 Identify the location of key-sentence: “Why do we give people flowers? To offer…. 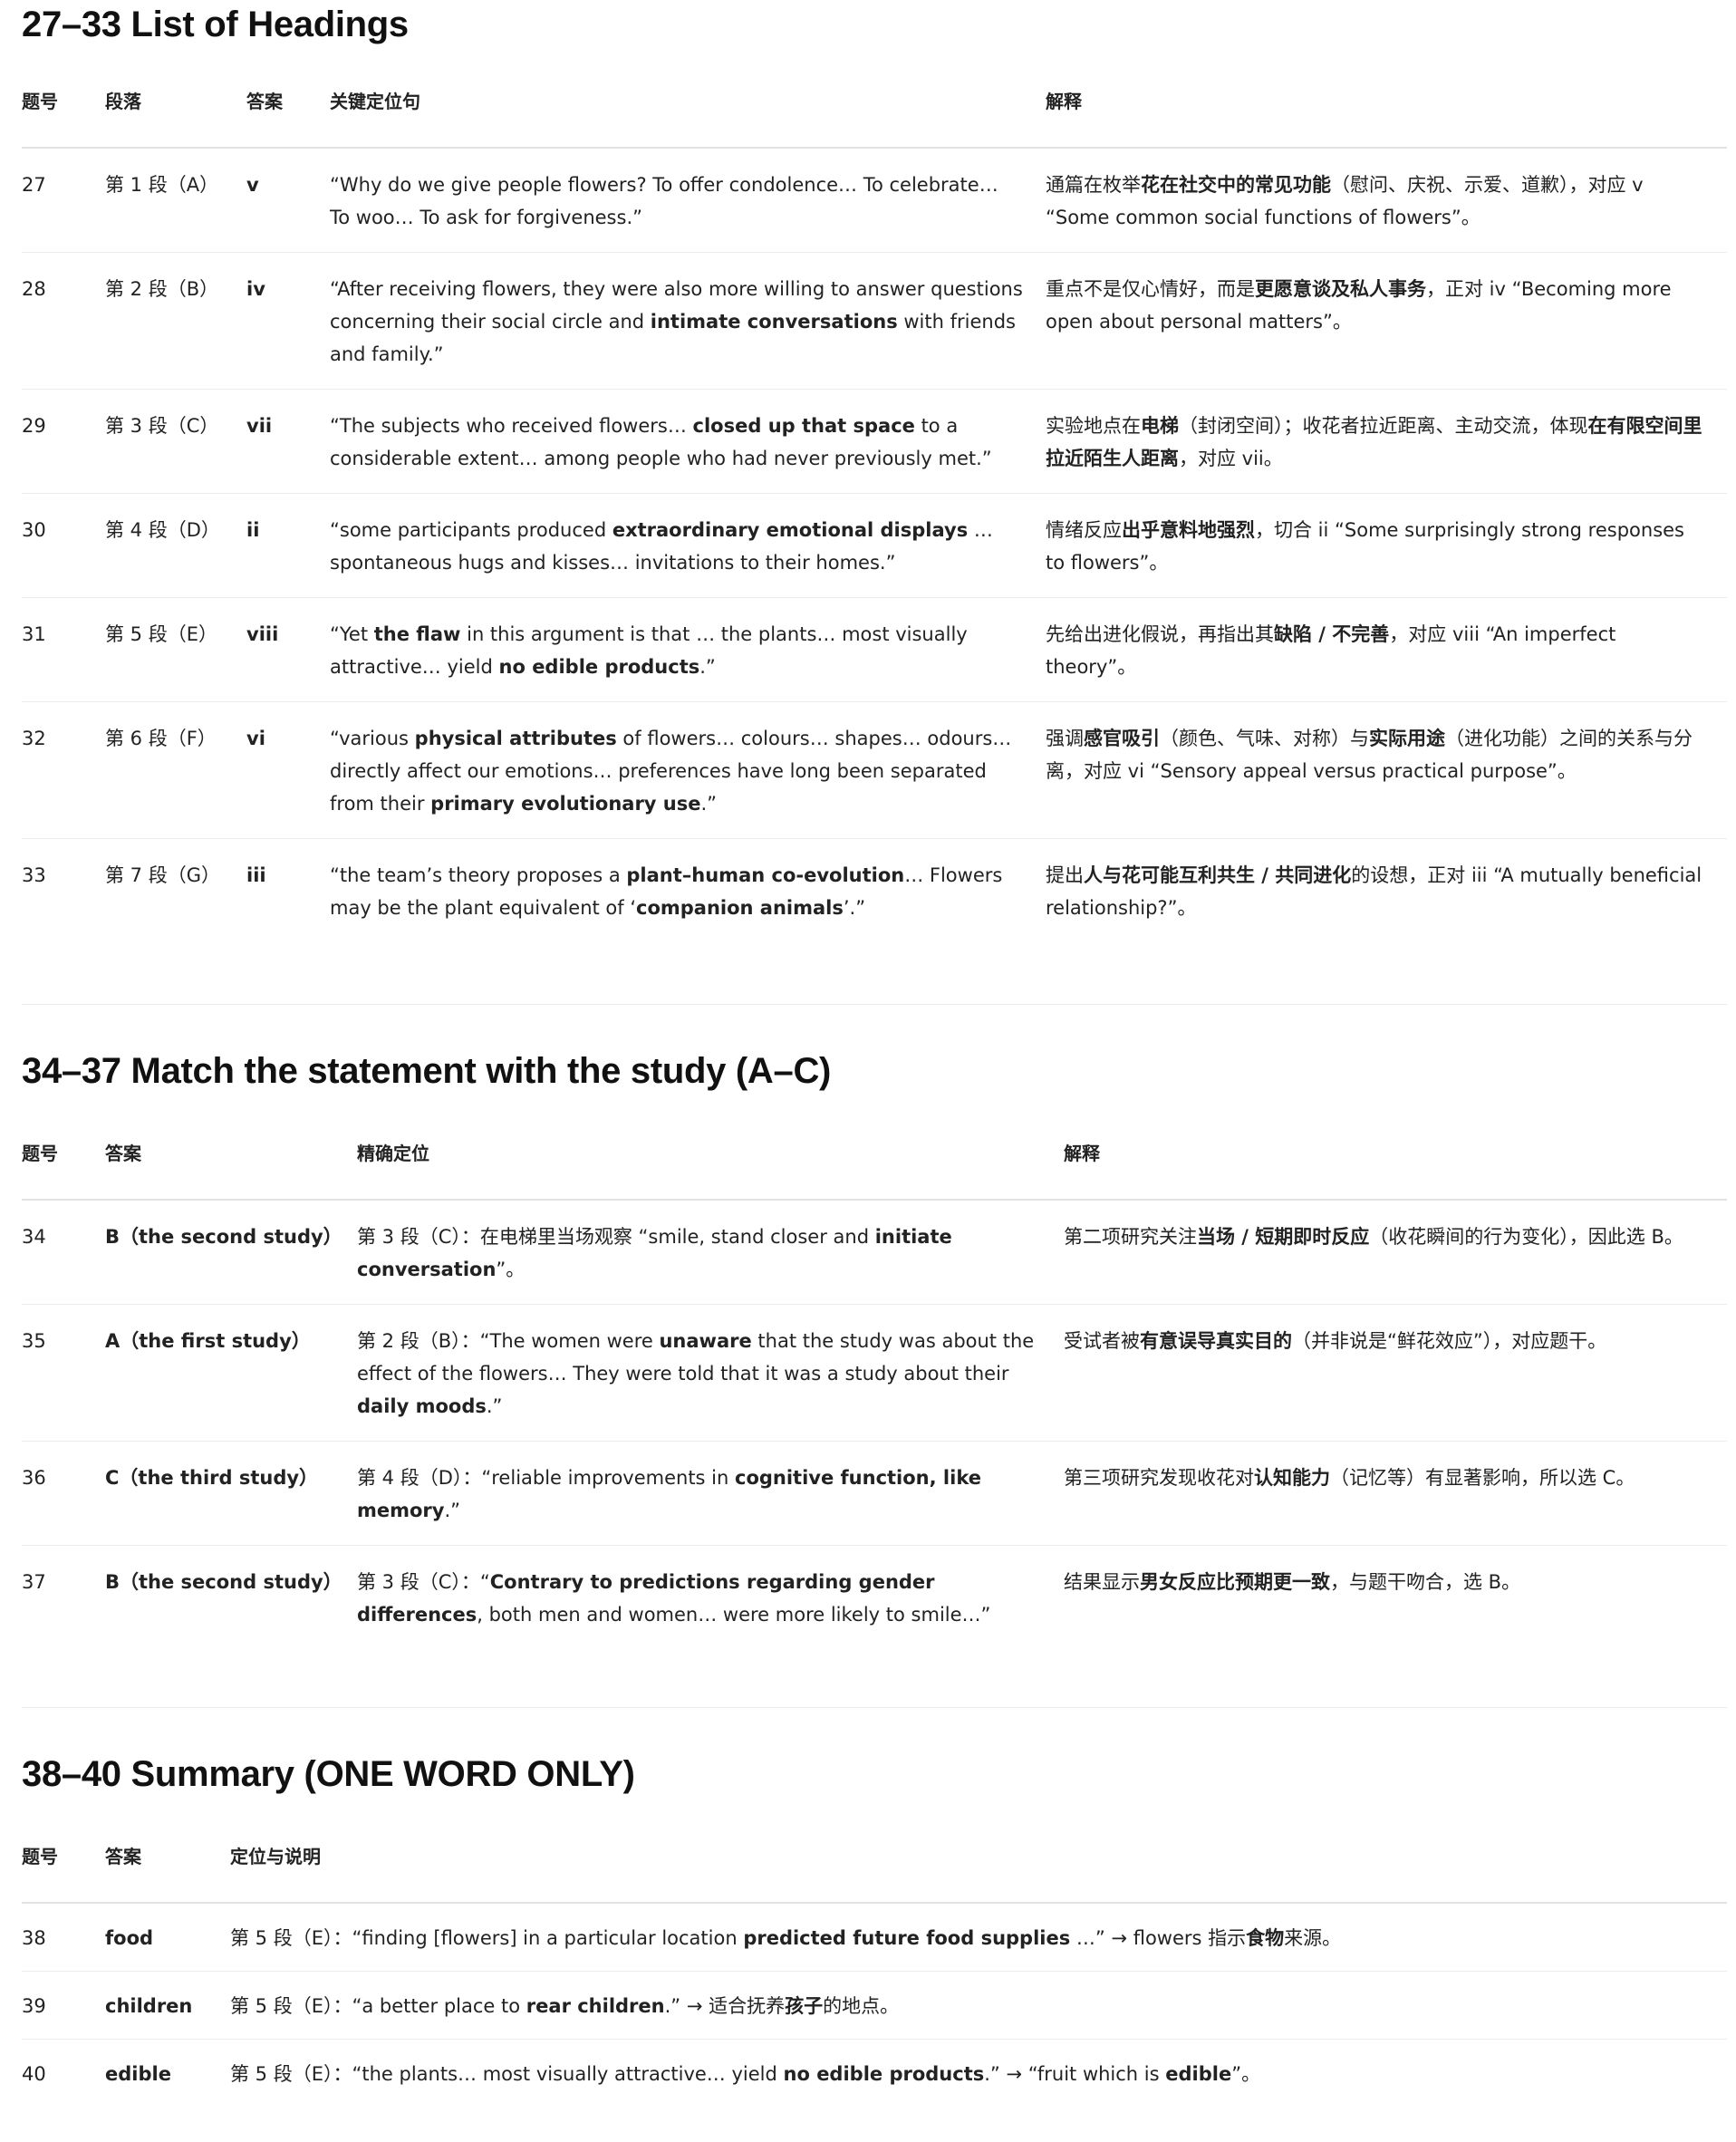
(688, 200).